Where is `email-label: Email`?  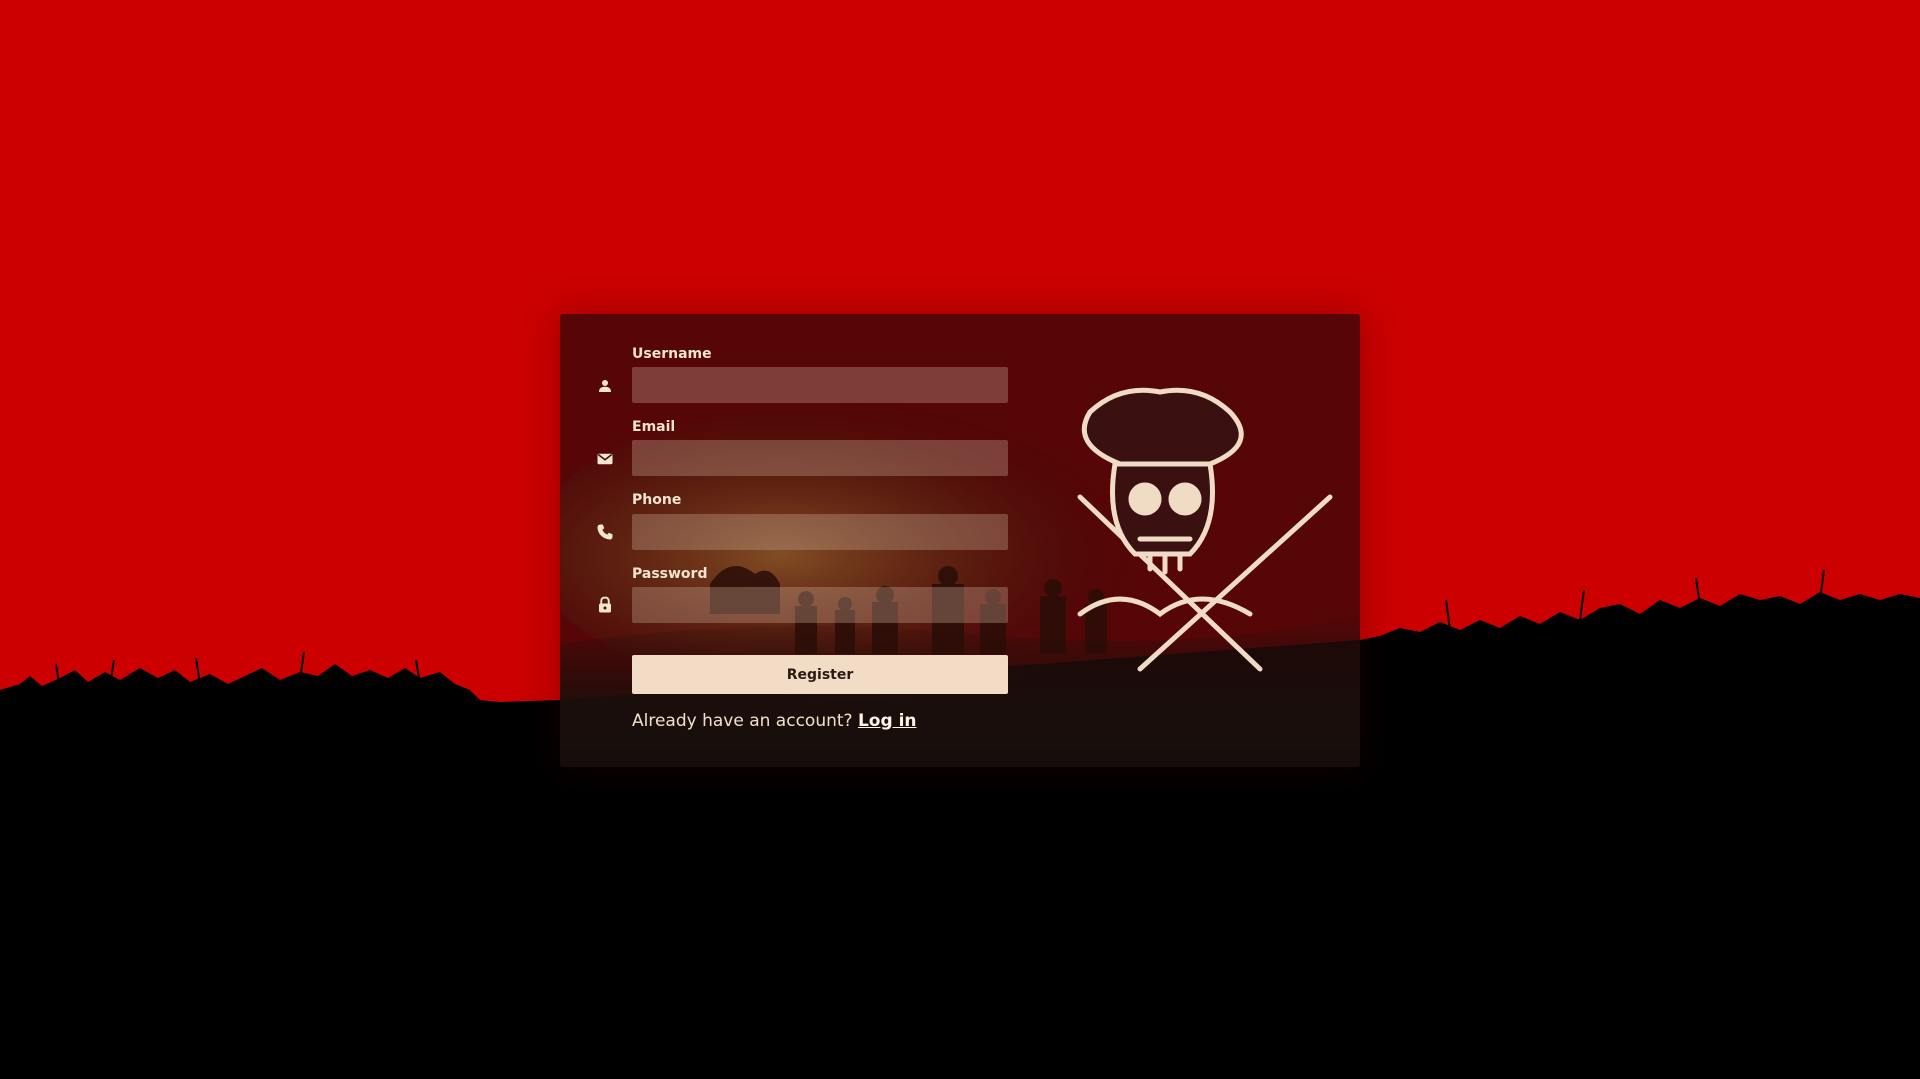
email-label: Email is located at coordinates (654, 427).